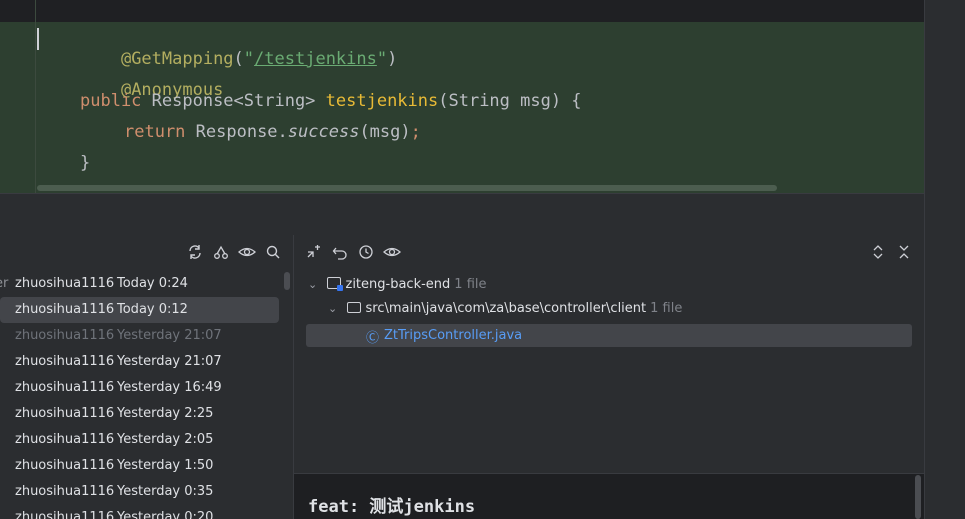  Describe the element at coordinates (165, 413) in the screenshot. I see `commit-date: Yesterday 2:25` at that location.